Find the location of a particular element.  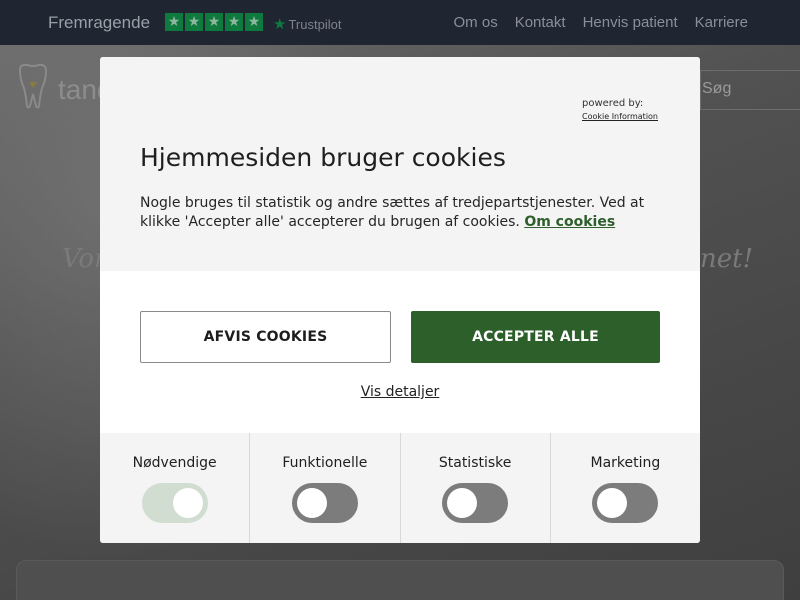

trustpilot-rating-text: Fremragende is located at coordinates (99, 22).